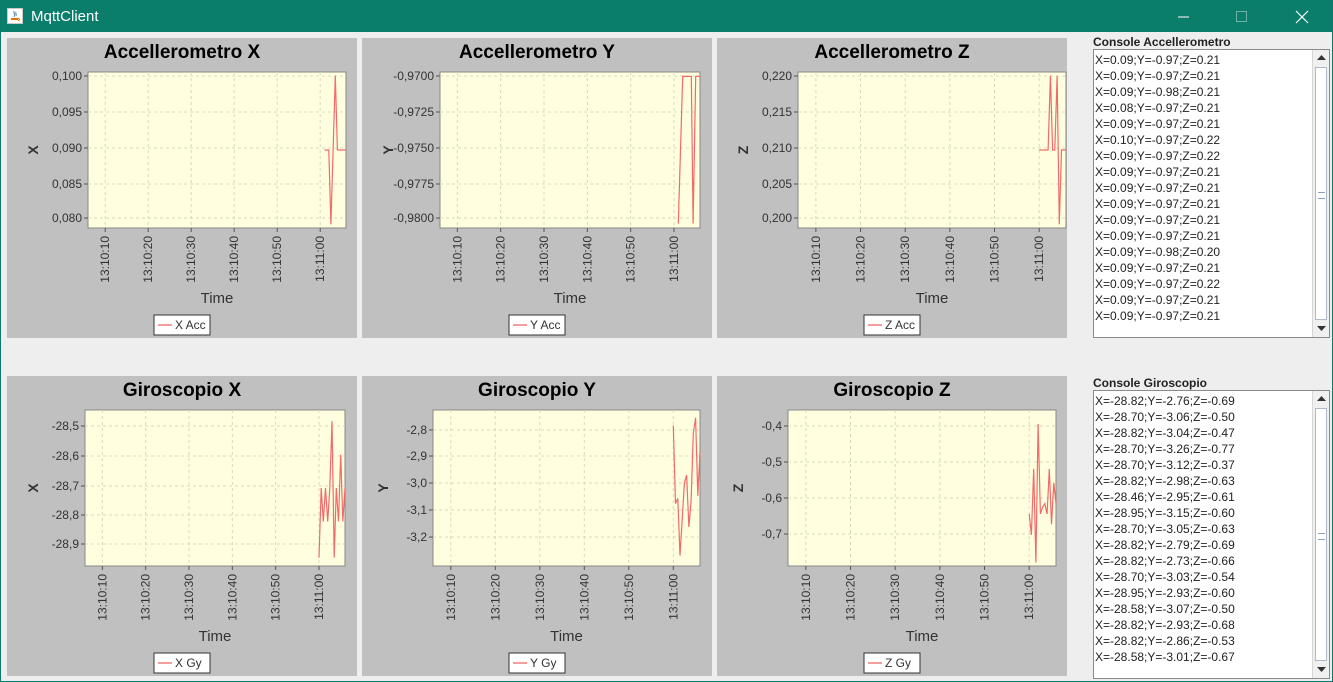 This screenshot has height=682, width=1333. What do you see at coordinates (771, 426) in the screenshot?
I see `y-tick-label: -0,4` at bounding box center [771, 426].